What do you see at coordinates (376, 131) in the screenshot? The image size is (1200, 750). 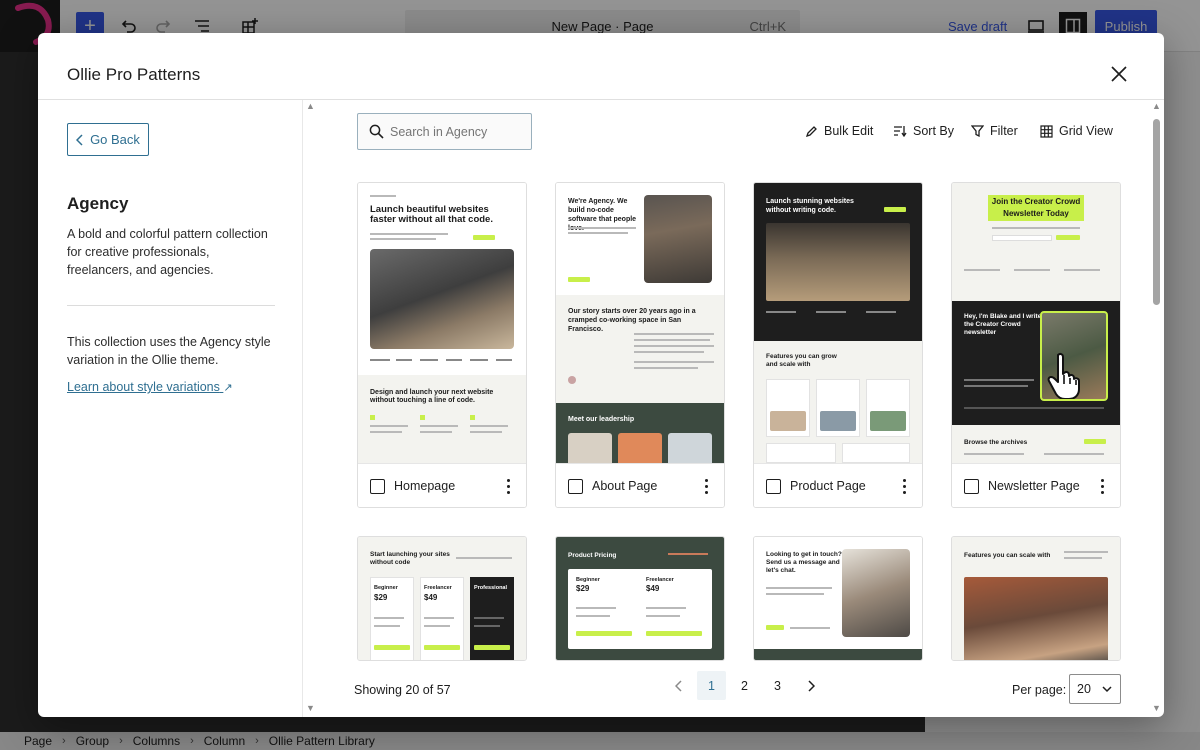 I see `search-icon` at bounding box center [376, 131].